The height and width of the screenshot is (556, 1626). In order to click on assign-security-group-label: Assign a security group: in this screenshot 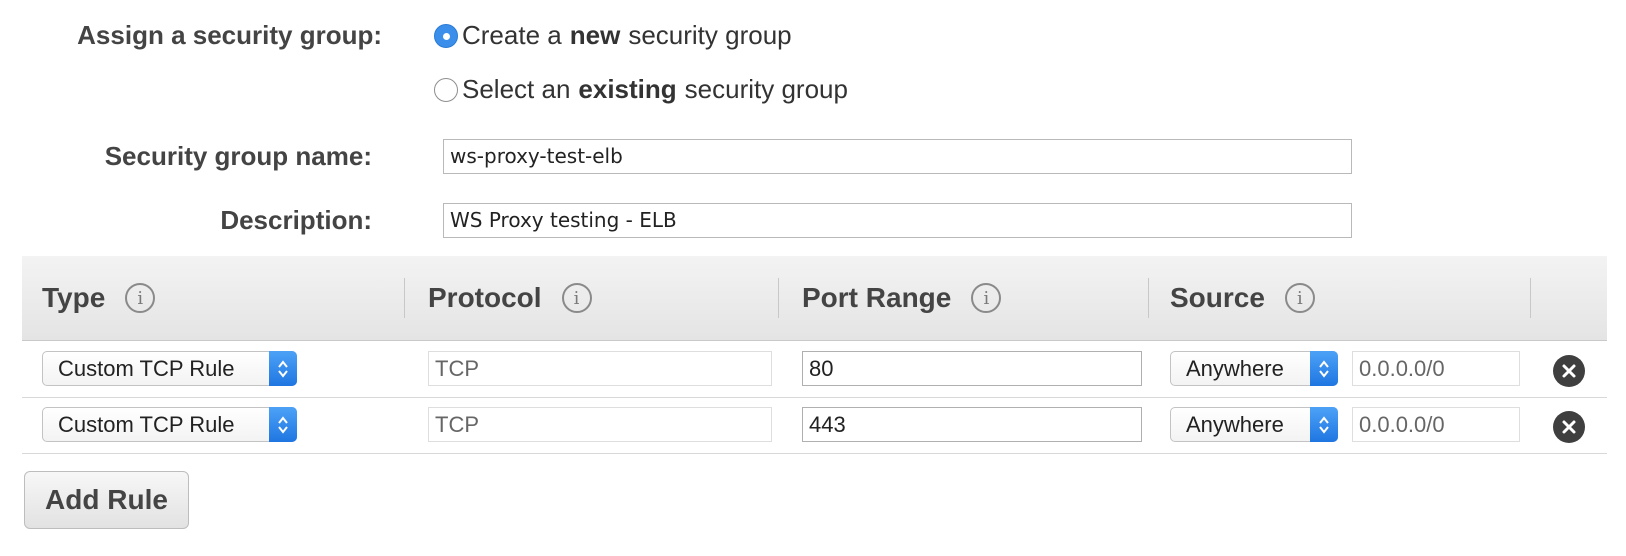, I will do `click(229, 35)`.